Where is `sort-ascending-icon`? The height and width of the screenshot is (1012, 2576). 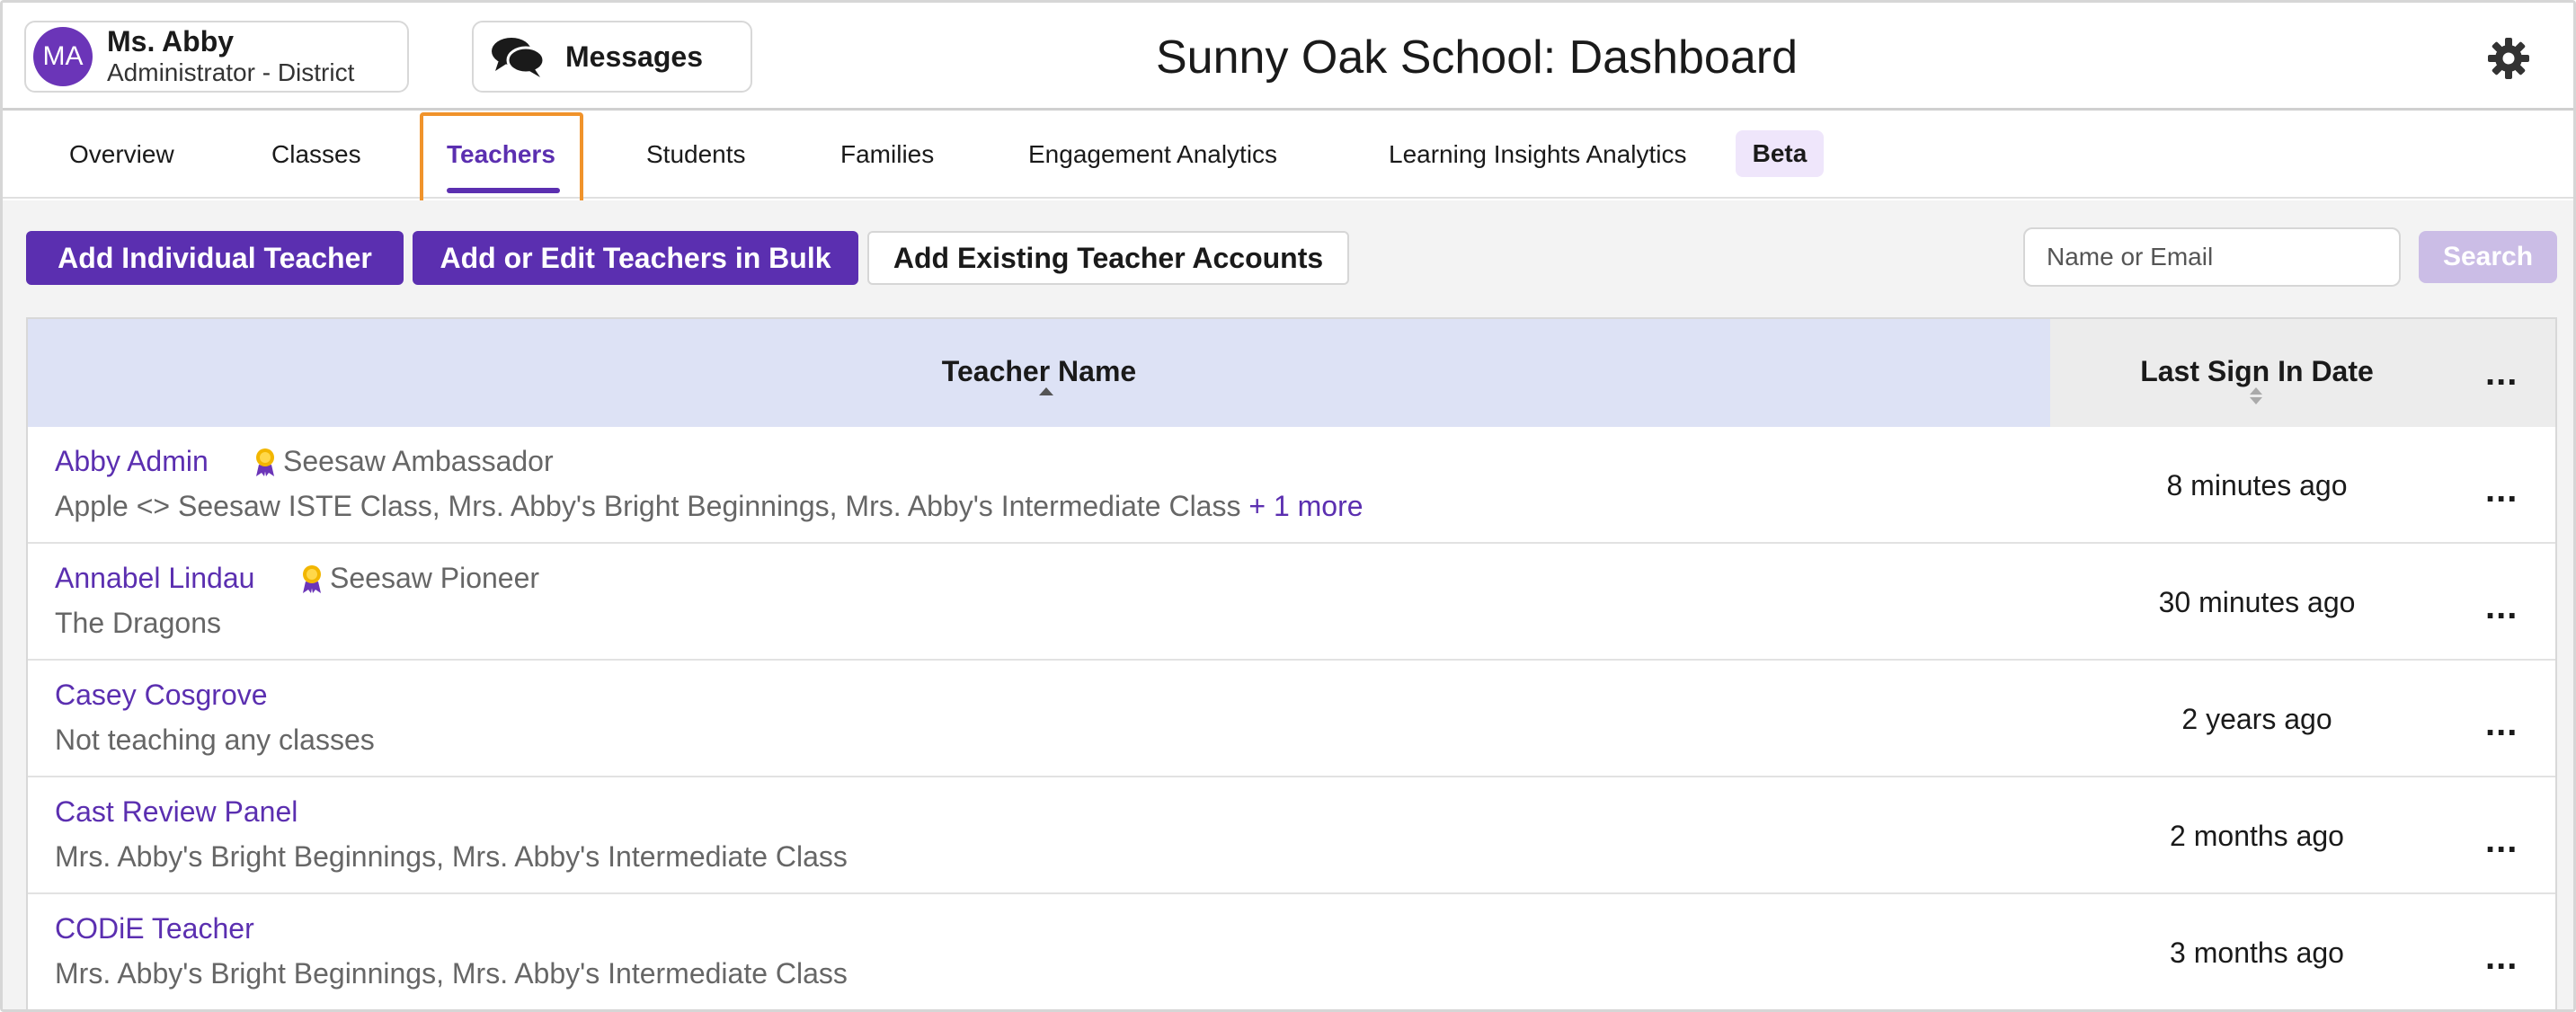 sort-ascending-icon is located at coordinates (1046, 391).